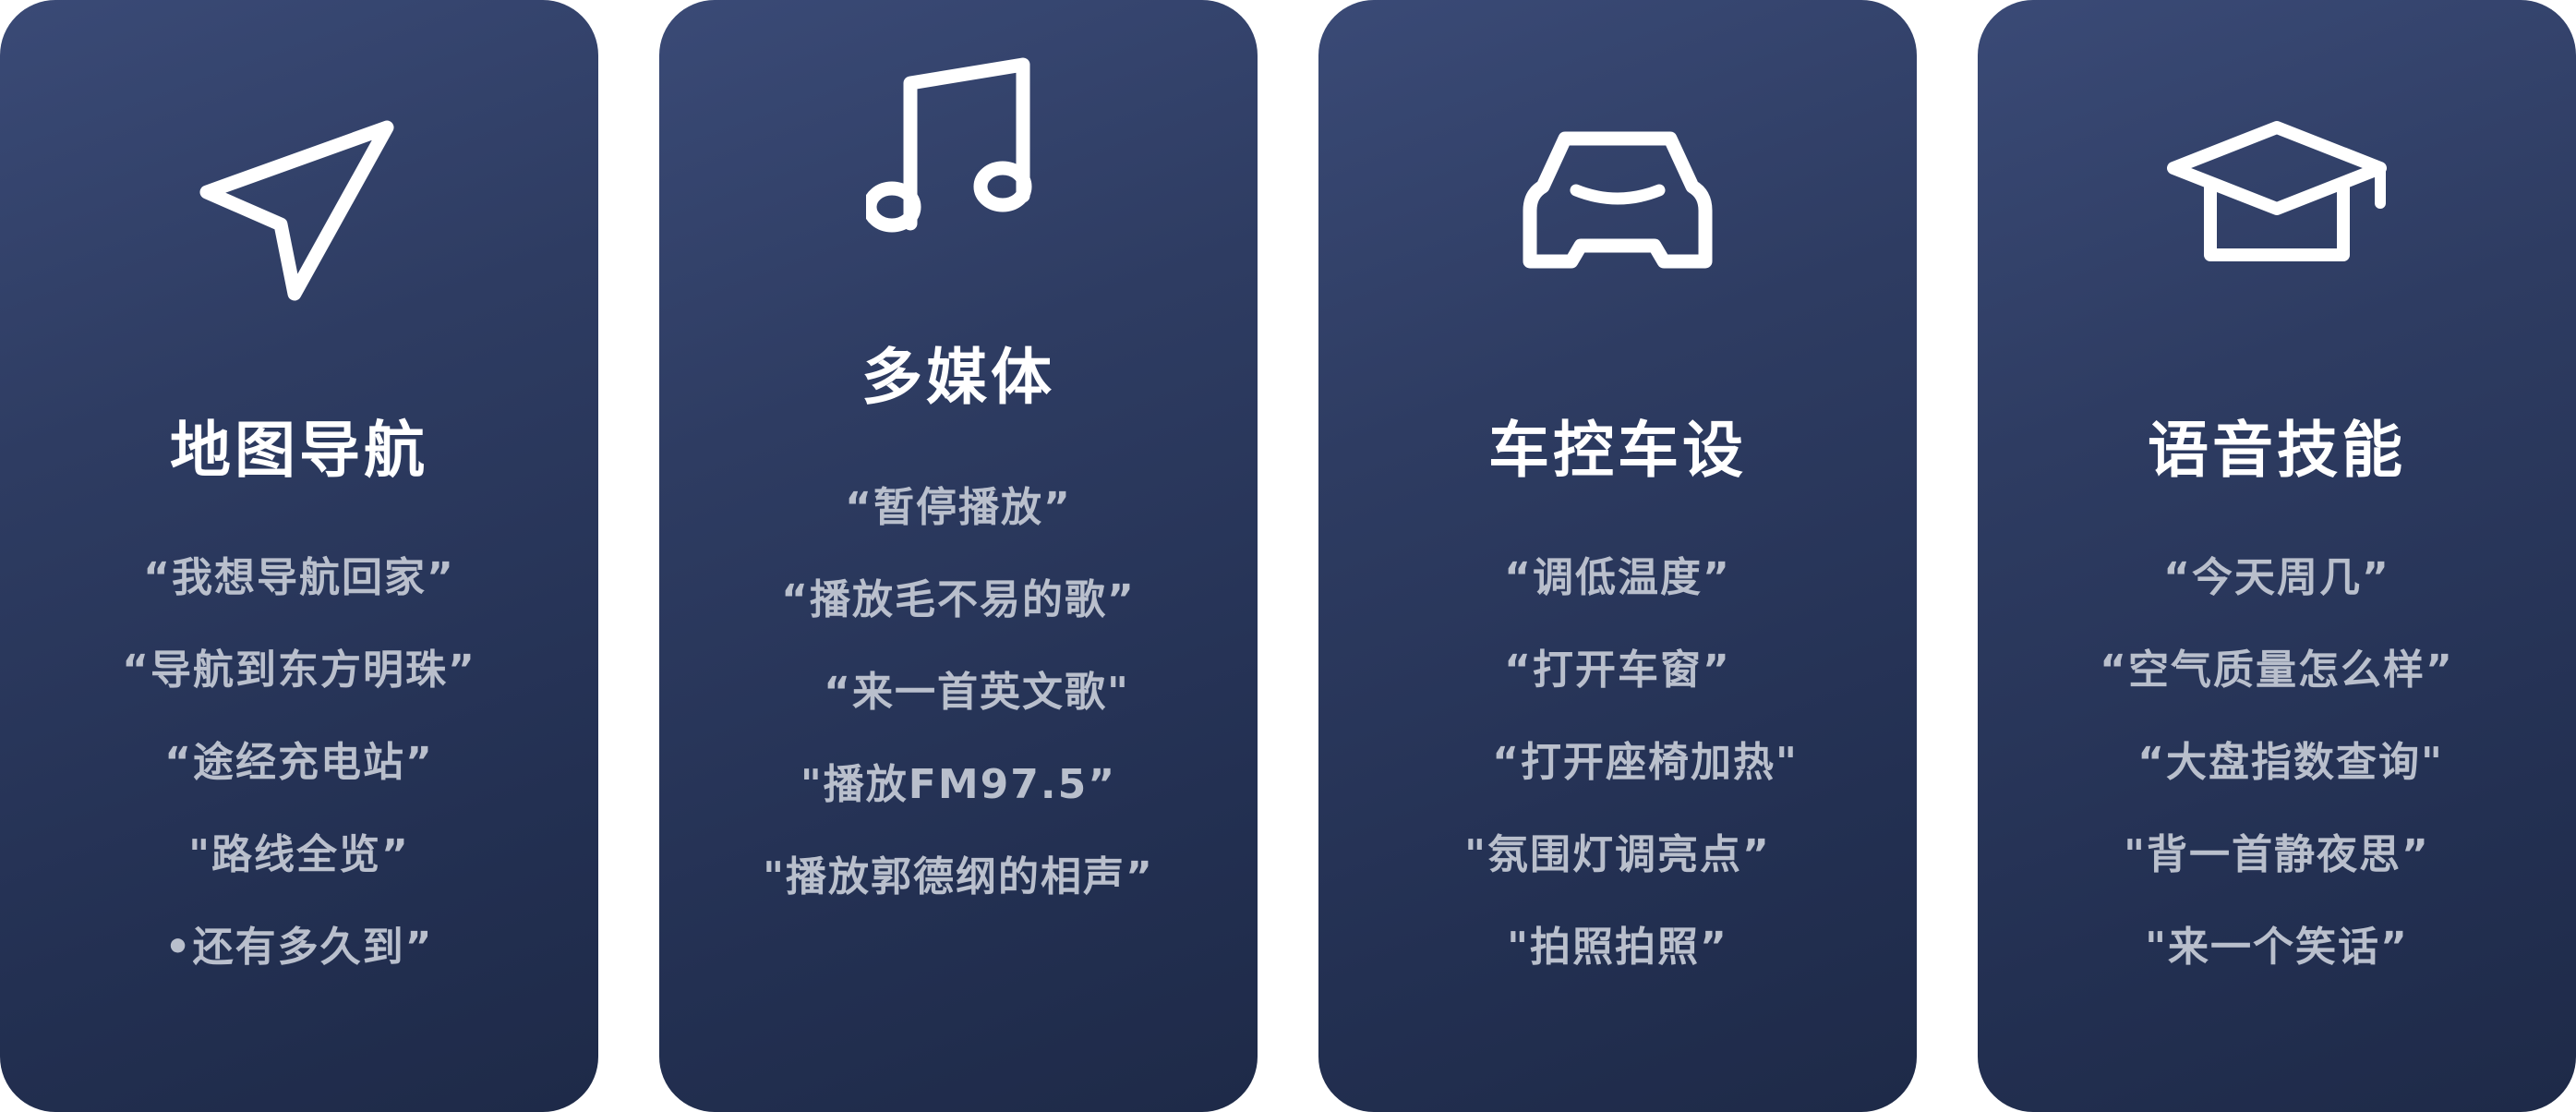  I want to click on command-list: “调低温度” “打开车窗” “打开座椅加热" "氛围灯调亮点” "拍照拍照”, so click(1617, 763).